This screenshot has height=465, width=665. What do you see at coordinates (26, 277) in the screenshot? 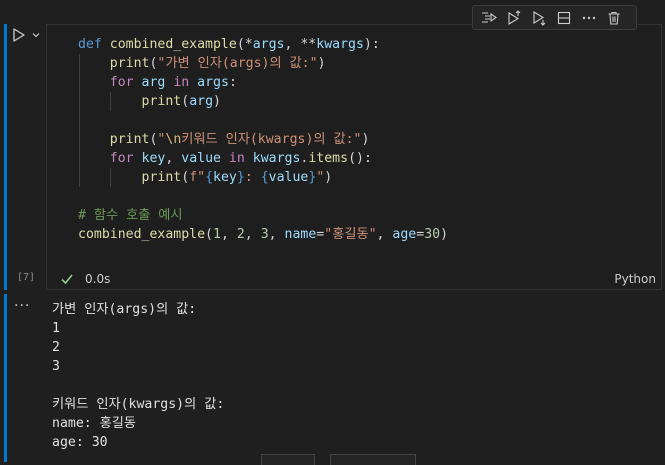
I see `execution-count: [7]` at bounding box center [26, 277].